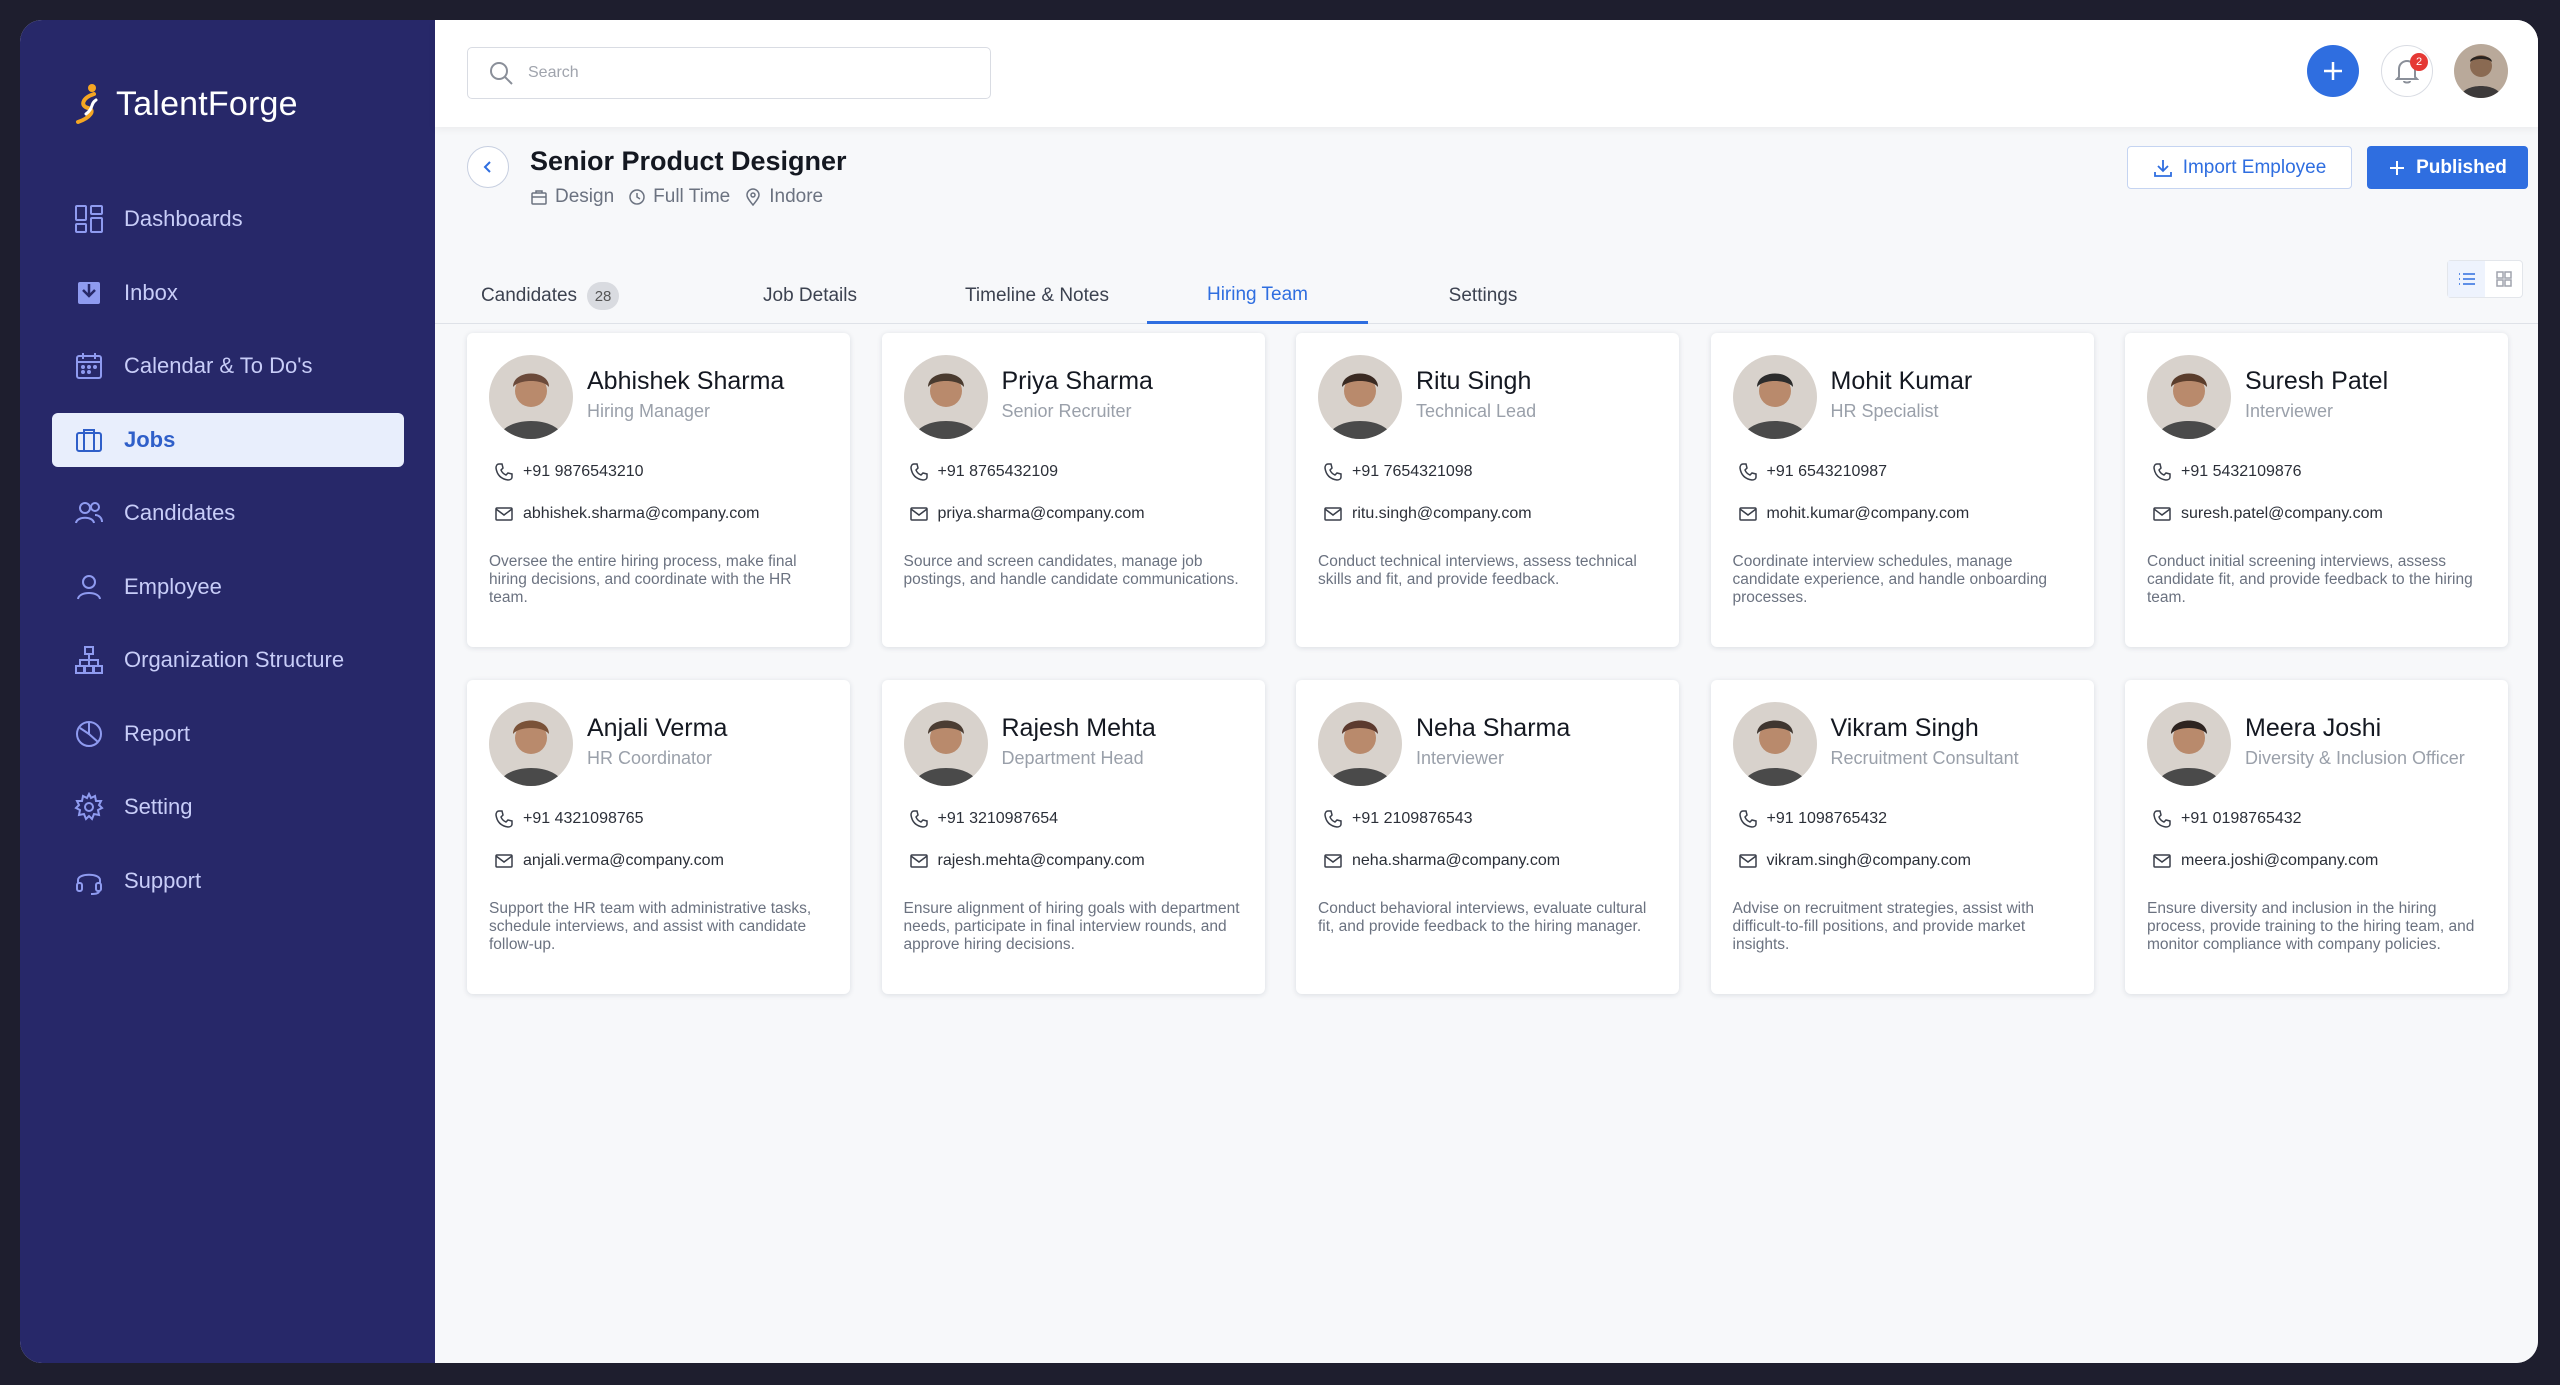  Describe the element at coordinates (1398, 819) in the screenshot. I see `member-phone: +91 2109876543` at that location.